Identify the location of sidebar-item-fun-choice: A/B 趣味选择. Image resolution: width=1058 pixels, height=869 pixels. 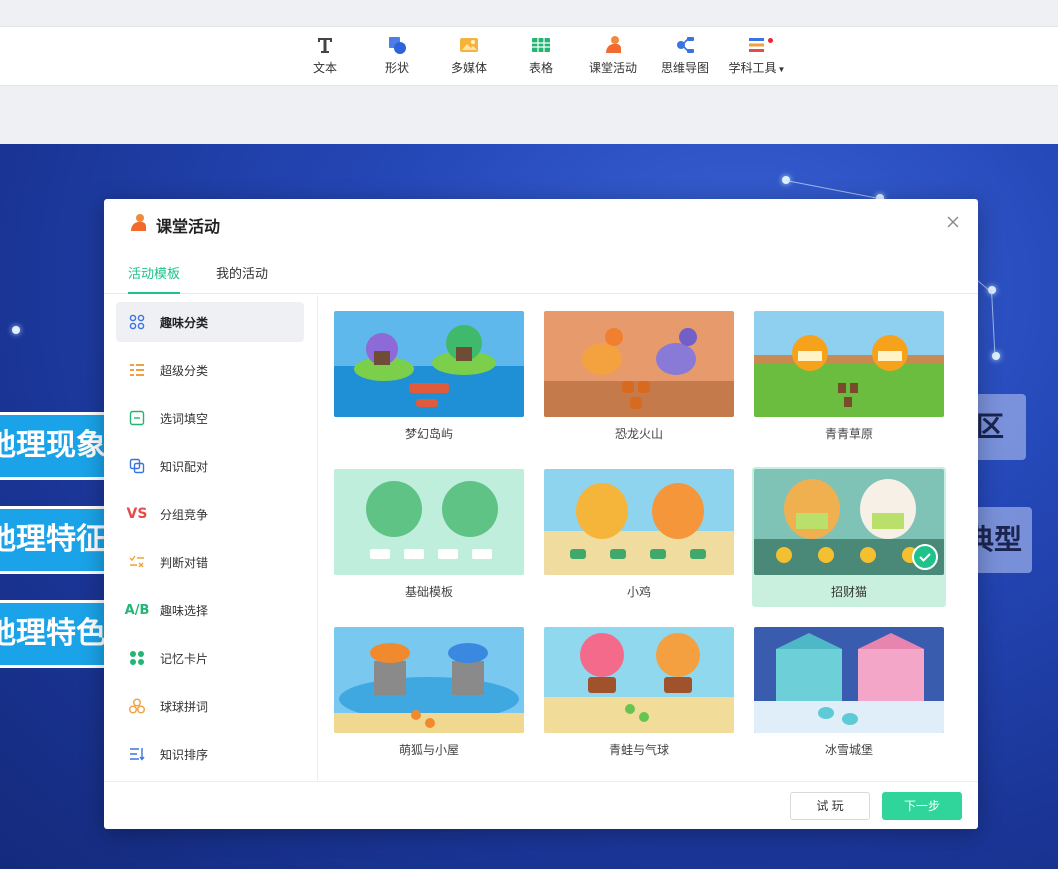
(210, 610).